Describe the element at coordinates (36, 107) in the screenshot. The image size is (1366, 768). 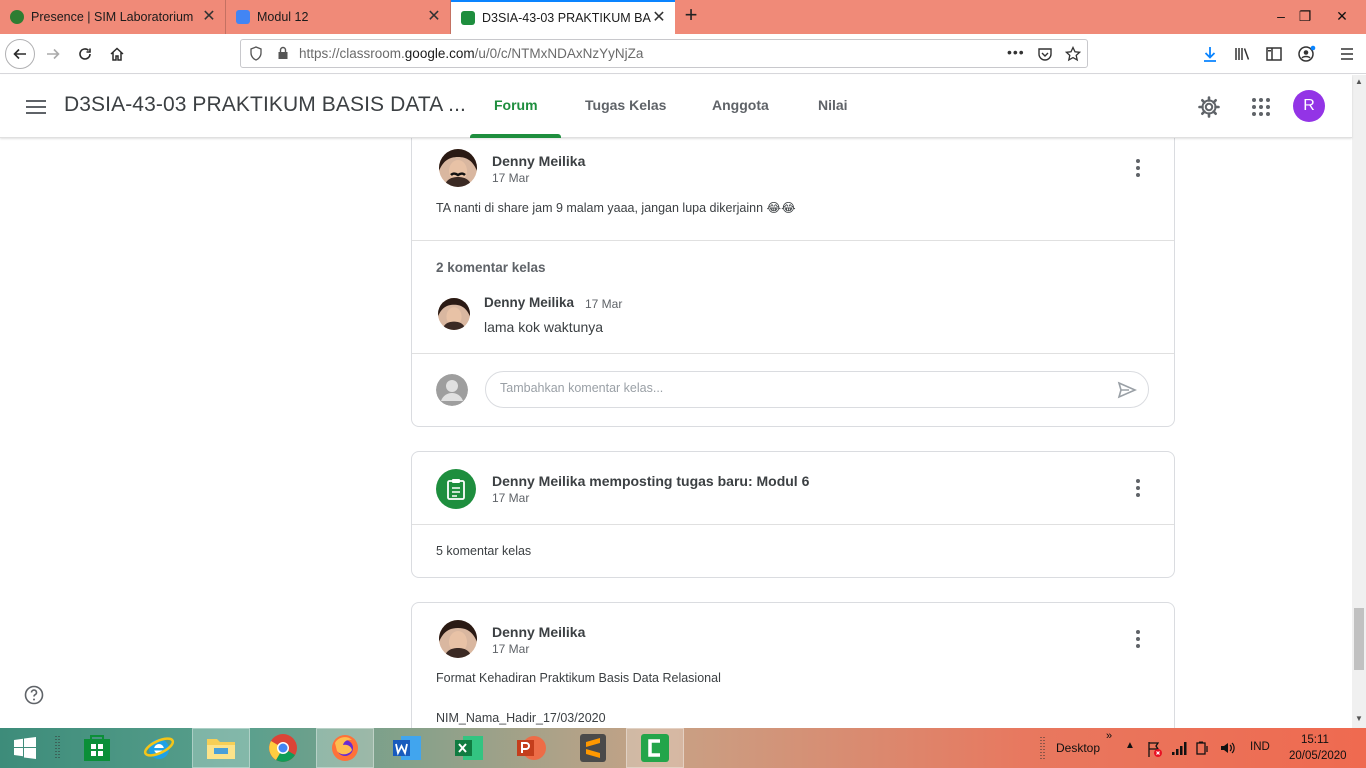
I see `main-menu-icon` at that location.